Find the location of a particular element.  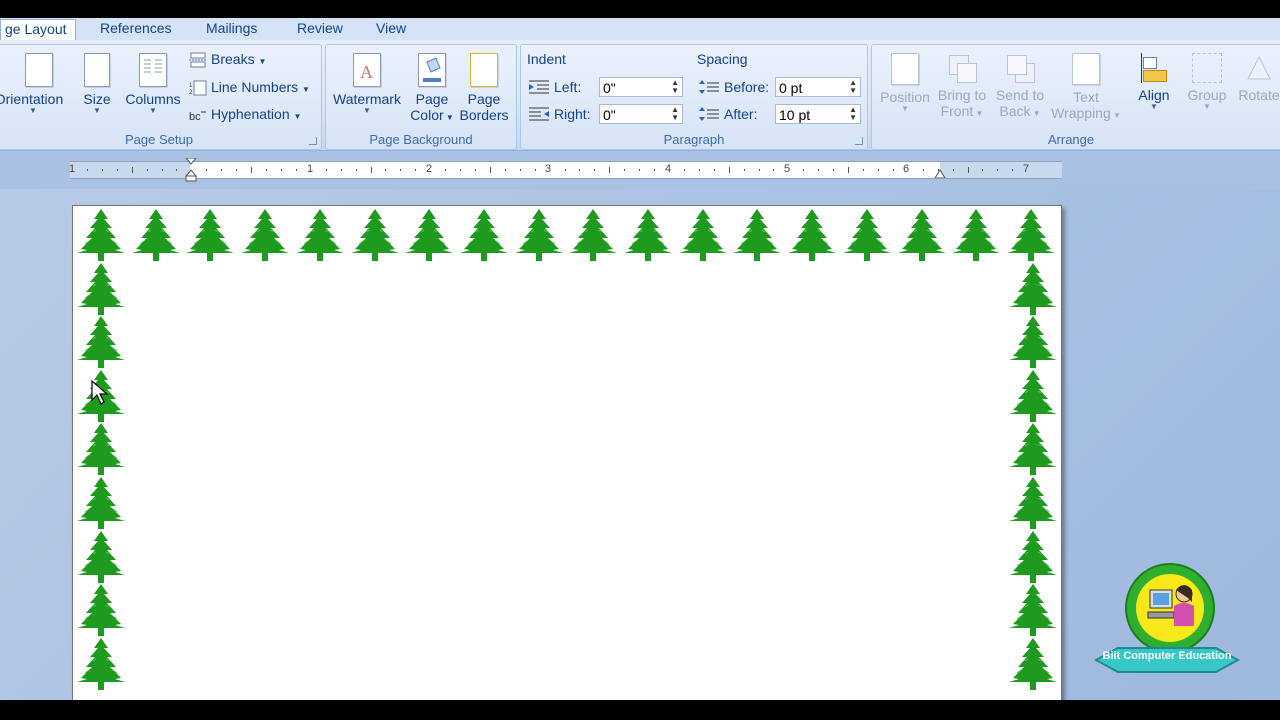

spacing-before-input: 0 pt ▲ ▼ is located at coordinates (818, 87).